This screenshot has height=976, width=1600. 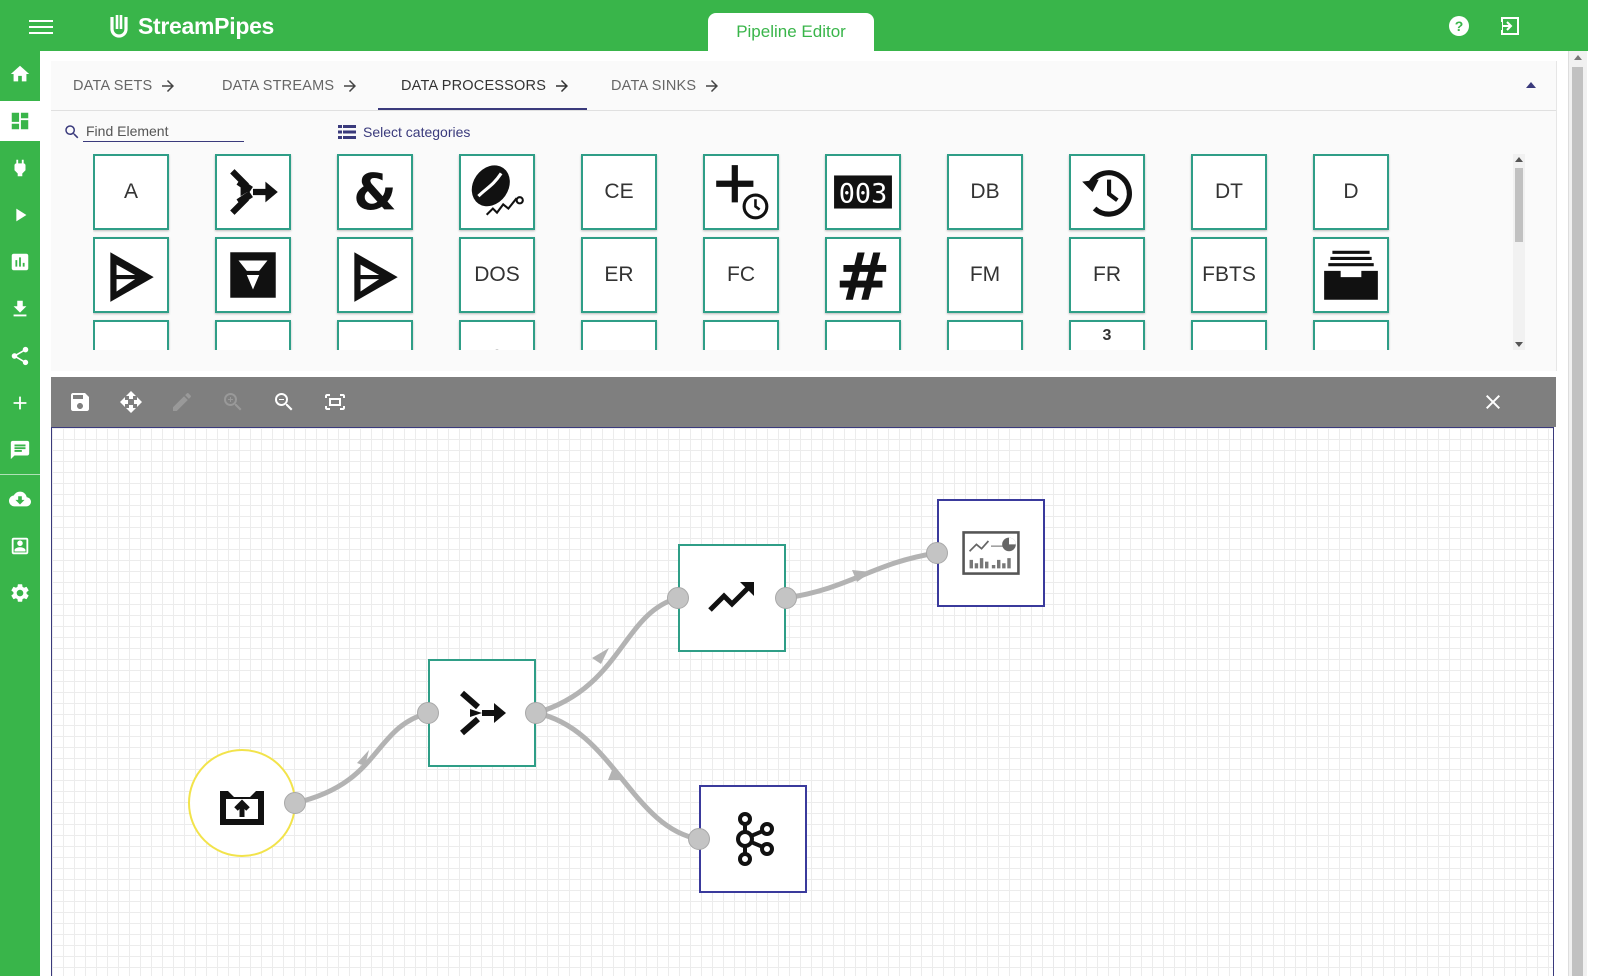 I want to click on element-tile: DT, so click(x=1229, y=192).